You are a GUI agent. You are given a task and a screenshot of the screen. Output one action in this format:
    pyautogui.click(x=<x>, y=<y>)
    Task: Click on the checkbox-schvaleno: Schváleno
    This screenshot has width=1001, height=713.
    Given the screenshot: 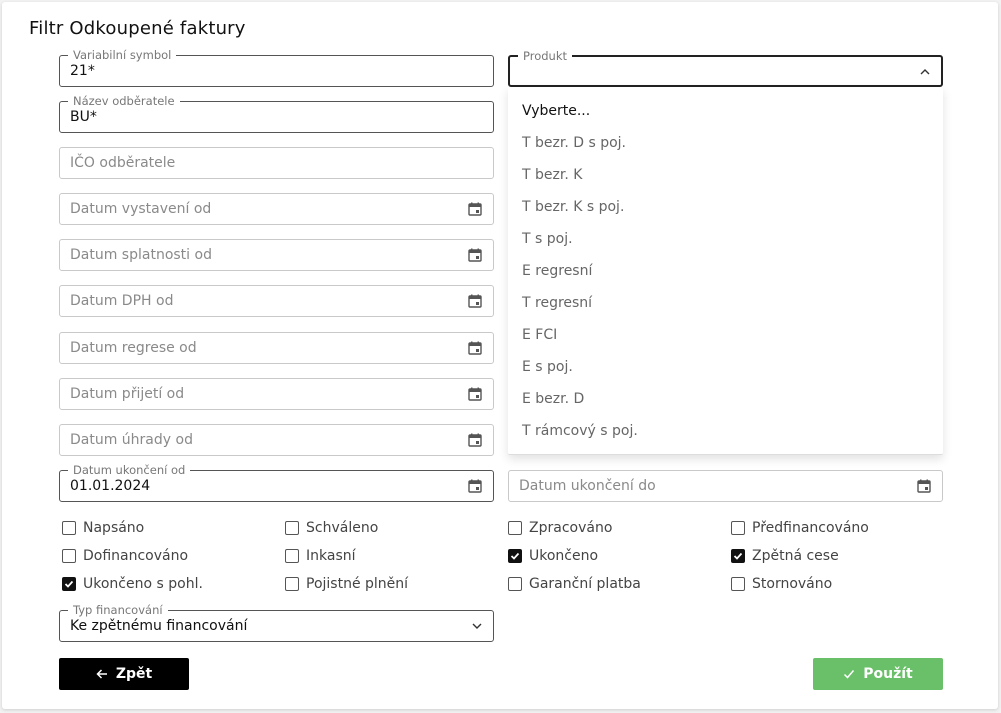 What is the action you would take?
    pyautogui.click(x=331, y=528)
    